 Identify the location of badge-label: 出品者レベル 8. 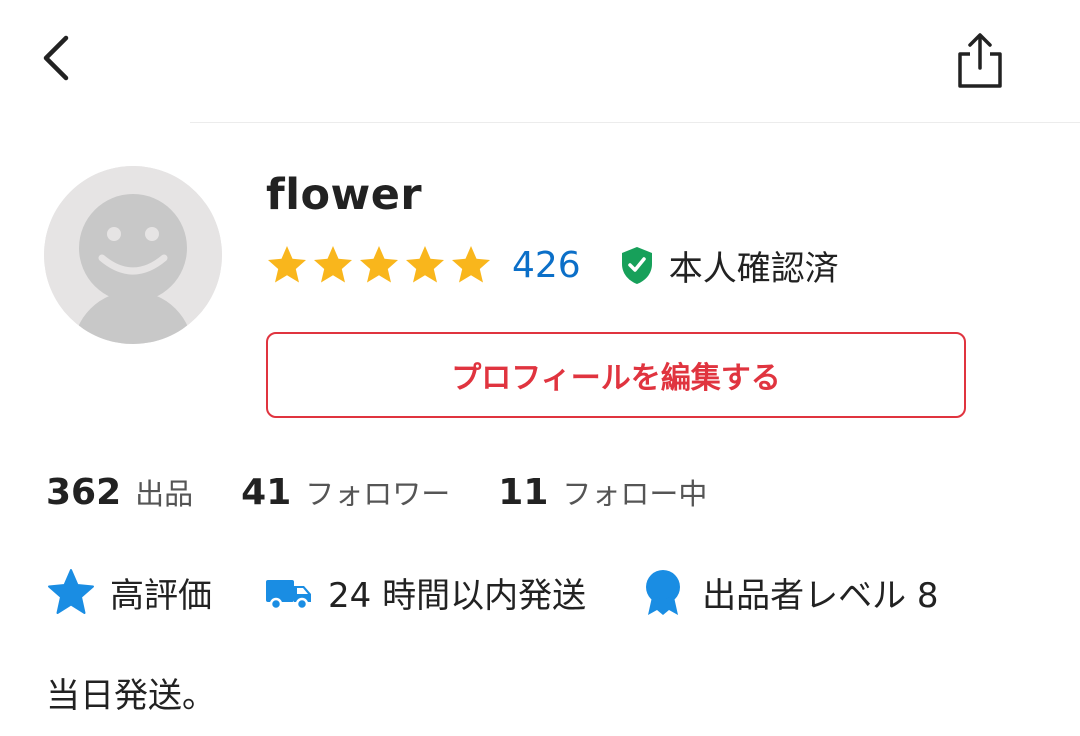
(820, 595).